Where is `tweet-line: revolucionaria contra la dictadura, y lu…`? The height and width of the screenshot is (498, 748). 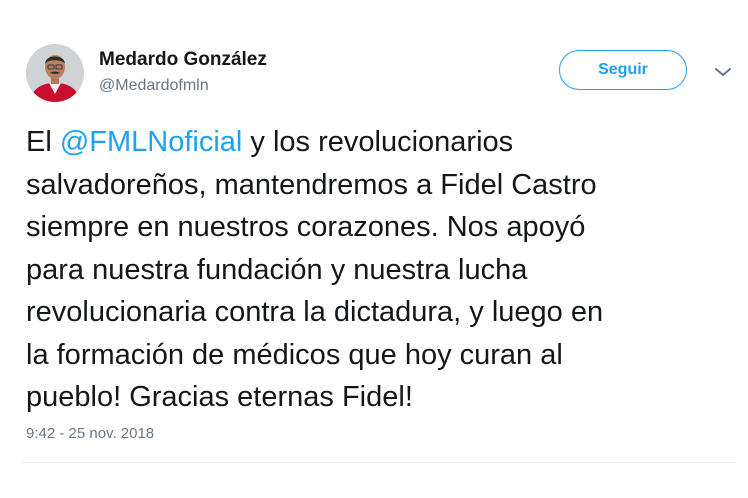 tweet-line: revolucionaria contra la dictadura, y lu… is located at coordinates (315, 312).